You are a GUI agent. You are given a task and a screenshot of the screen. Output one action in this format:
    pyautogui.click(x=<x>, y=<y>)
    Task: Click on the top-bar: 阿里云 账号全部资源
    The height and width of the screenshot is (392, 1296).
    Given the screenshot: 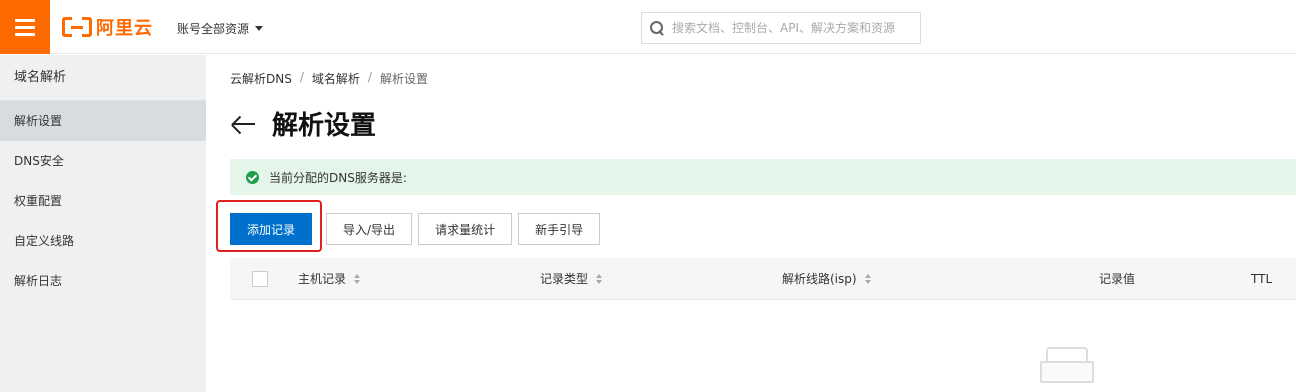 What is the action you would take?
    pyautogui.click(x=648, y=27)
    